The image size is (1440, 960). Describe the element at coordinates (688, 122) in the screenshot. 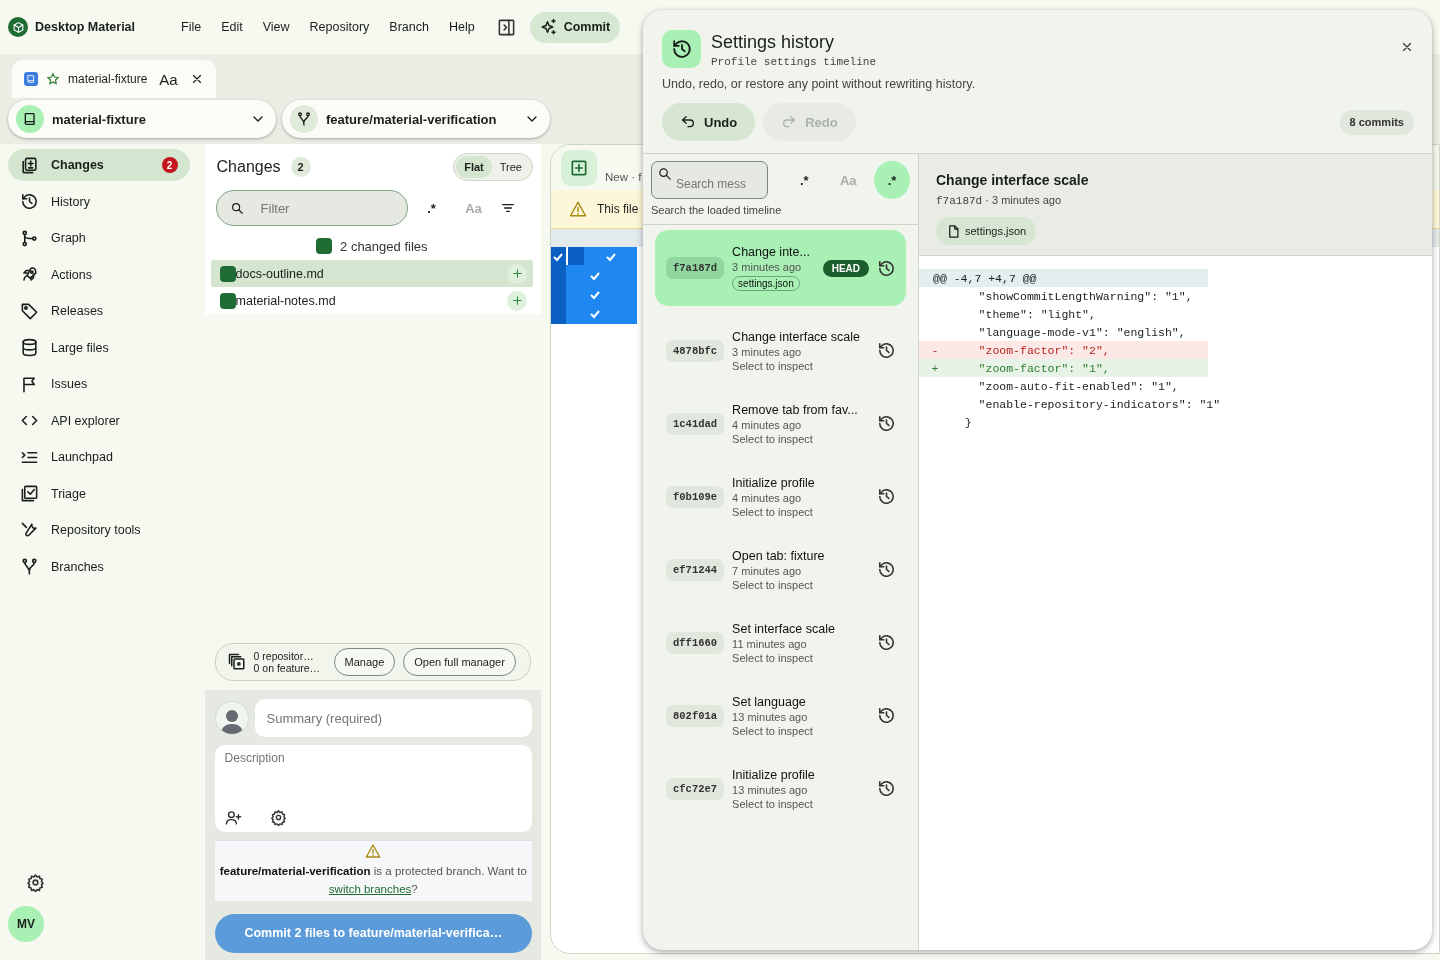

I see `undo-icon` at that location.